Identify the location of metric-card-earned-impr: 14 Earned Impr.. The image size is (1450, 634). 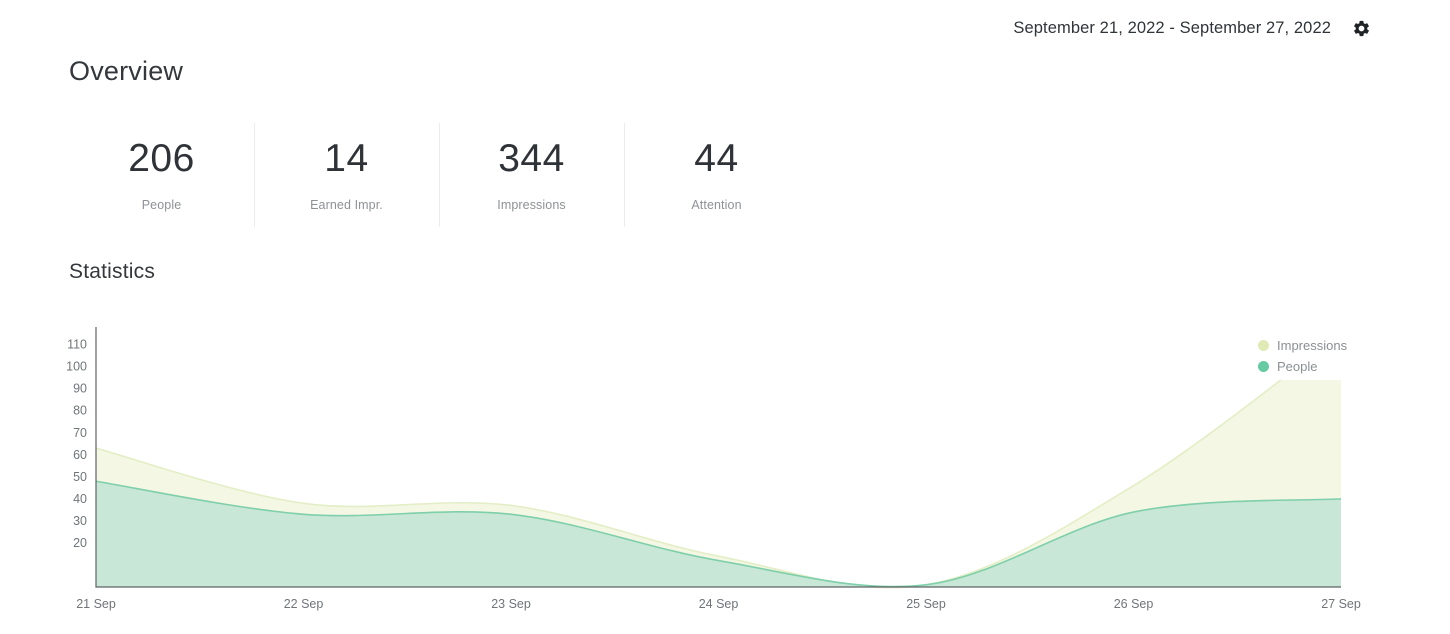
(346, 175).